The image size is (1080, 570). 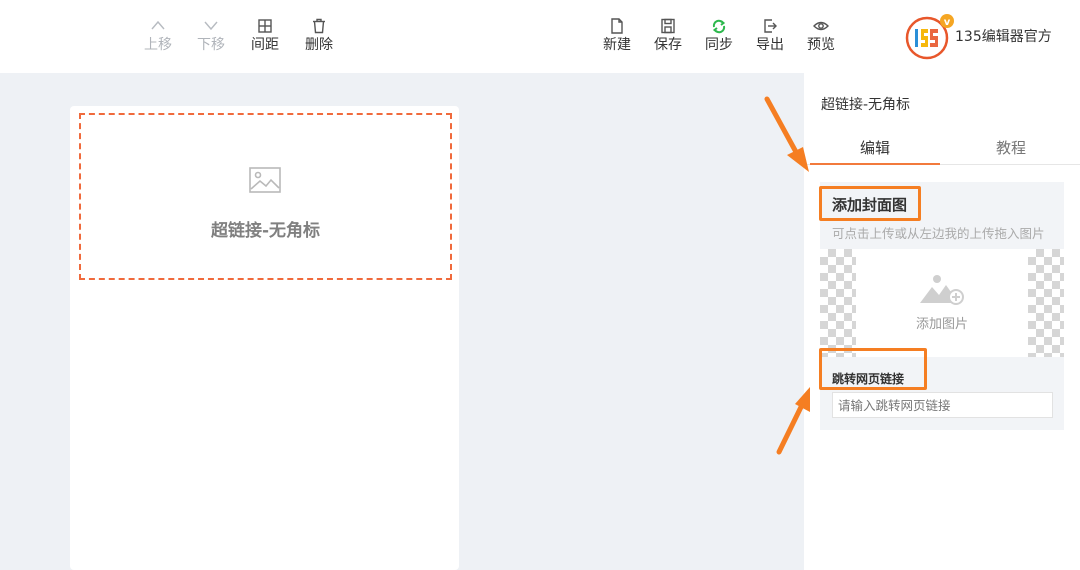 I want to click on move-up-button: 上移, so click(x=158, y=38).